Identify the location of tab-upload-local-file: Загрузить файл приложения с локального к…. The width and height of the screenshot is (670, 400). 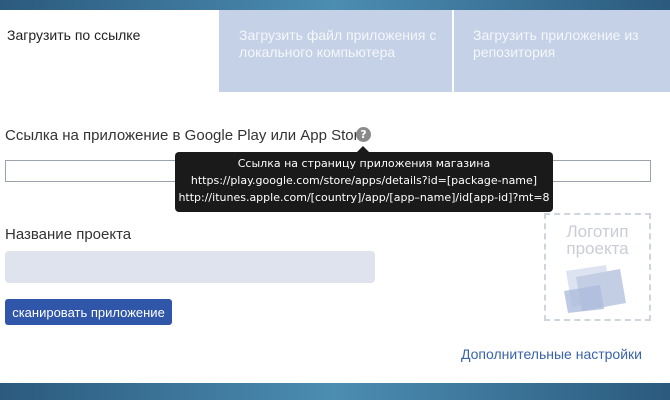
(335, 51).